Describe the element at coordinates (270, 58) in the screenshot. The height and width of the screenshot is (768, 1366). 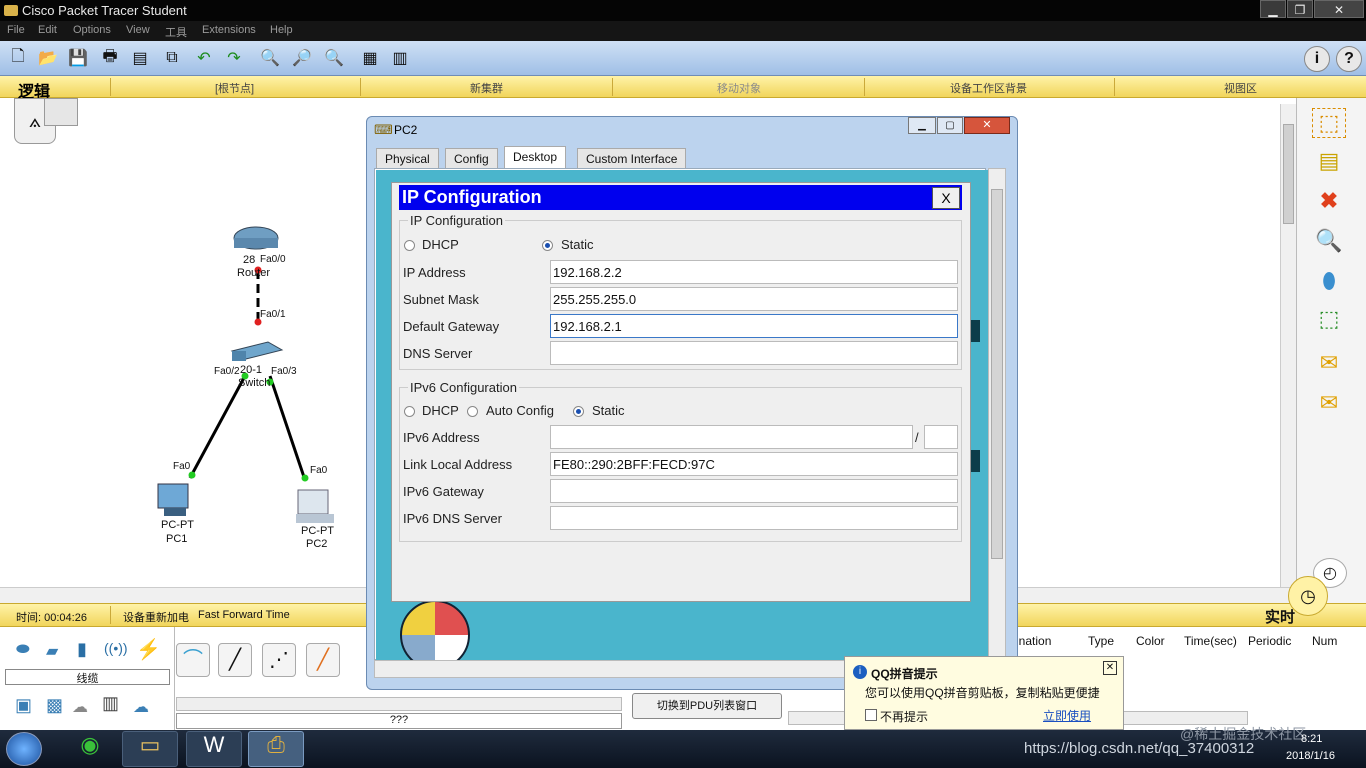
I see `zoom-in-icon: 🔍` at that location.